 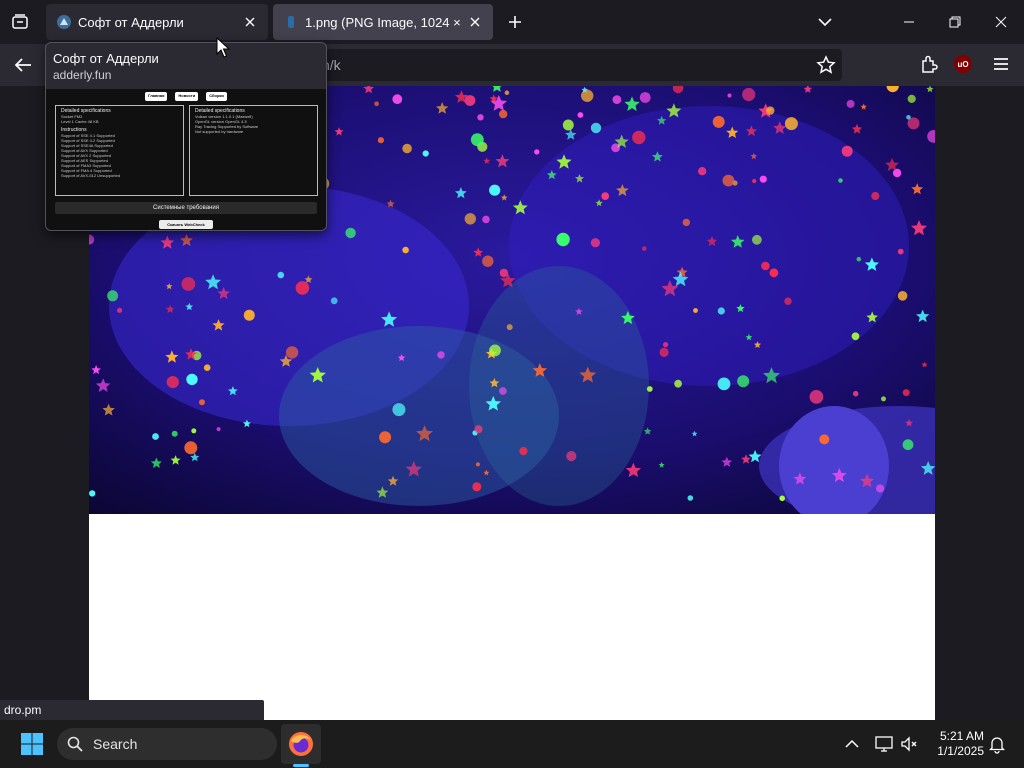 I want to click on back-button, so click(x=23, y=65).